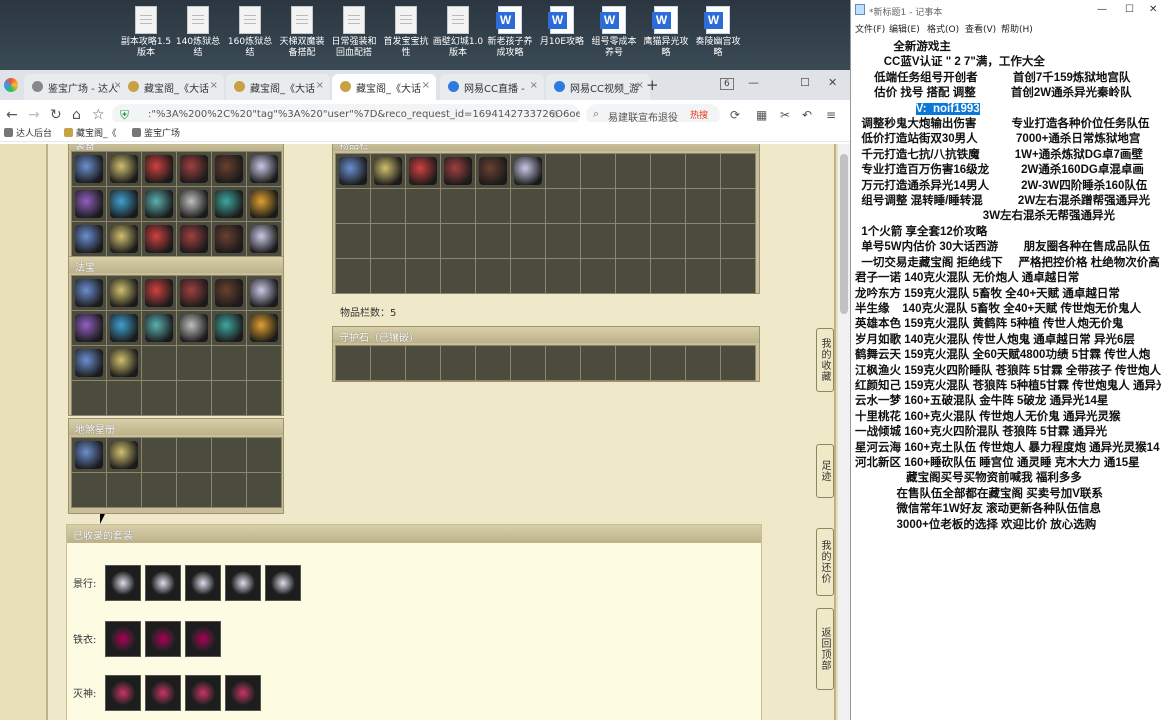 The width and height of the screenshot is (1162, 720). What do you see at coordinates (98, 115) in the screenshot?
I see `bookmark-star-icon: ☆` at bounding box center [98, 115].